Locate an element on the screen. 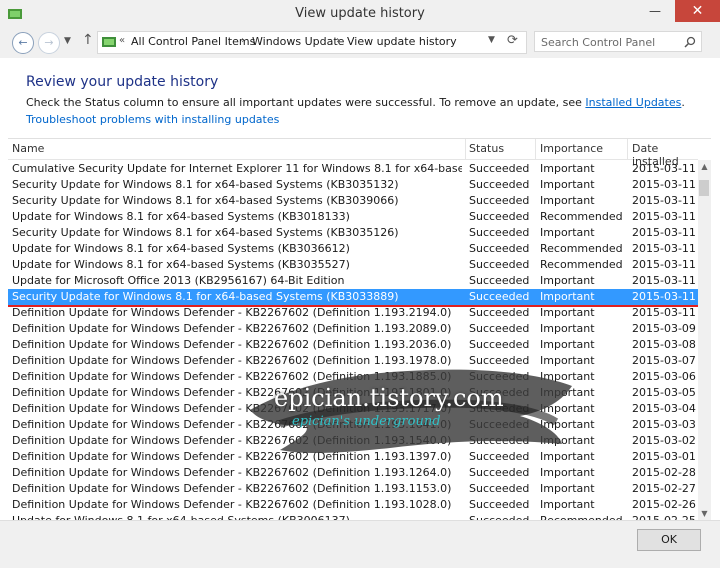 This screenshot has height=568, width=720. search-input: Search Control Panel is located at coordinates (618, 41).